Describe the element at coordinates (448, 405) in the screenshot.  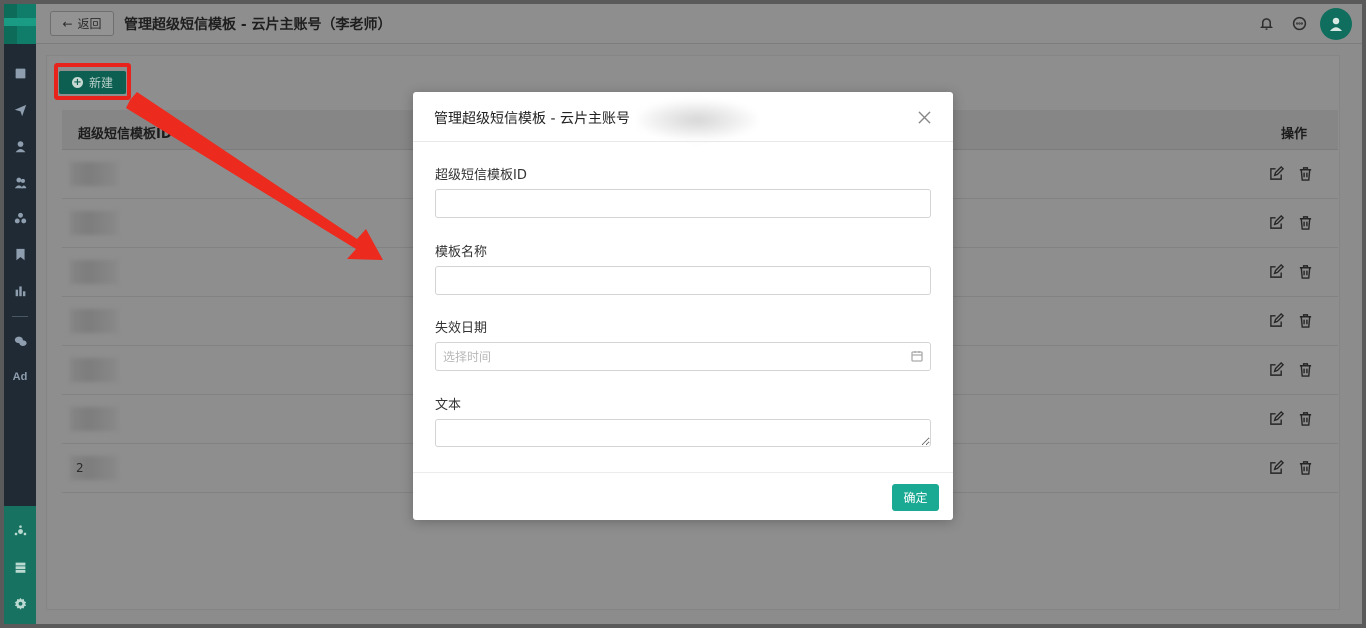
I see `text-label: 文本` at that location.